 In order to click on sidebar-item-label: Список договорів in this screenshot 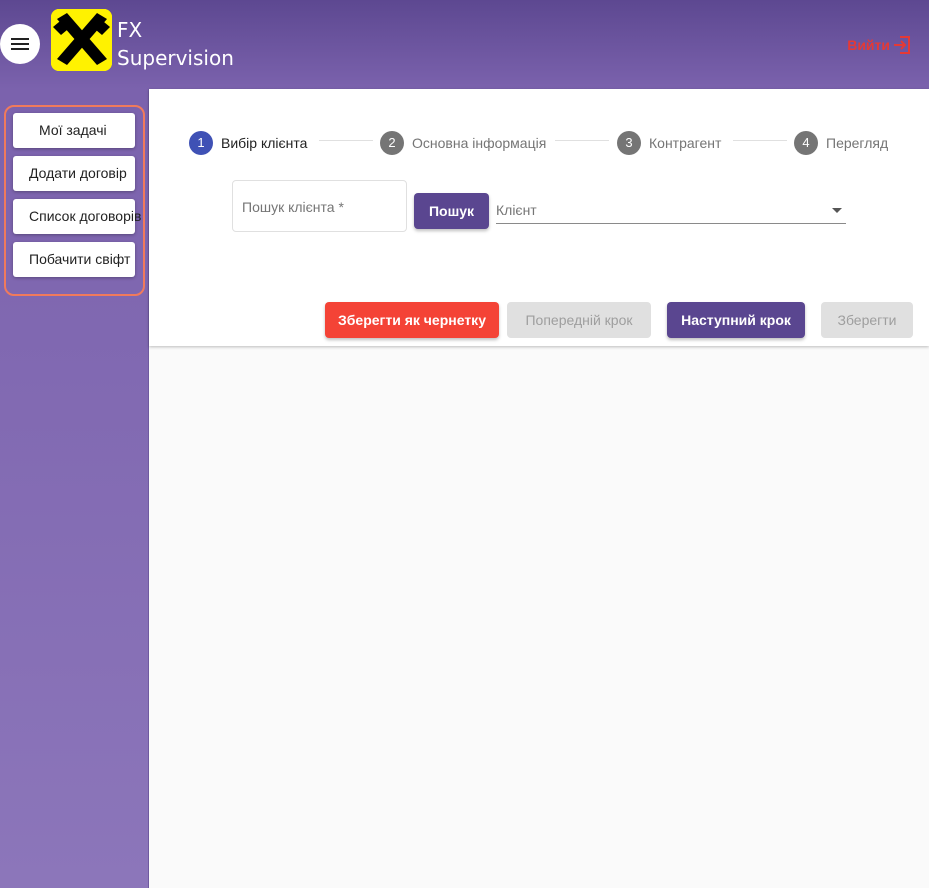, I will do `click(85, 216)`.